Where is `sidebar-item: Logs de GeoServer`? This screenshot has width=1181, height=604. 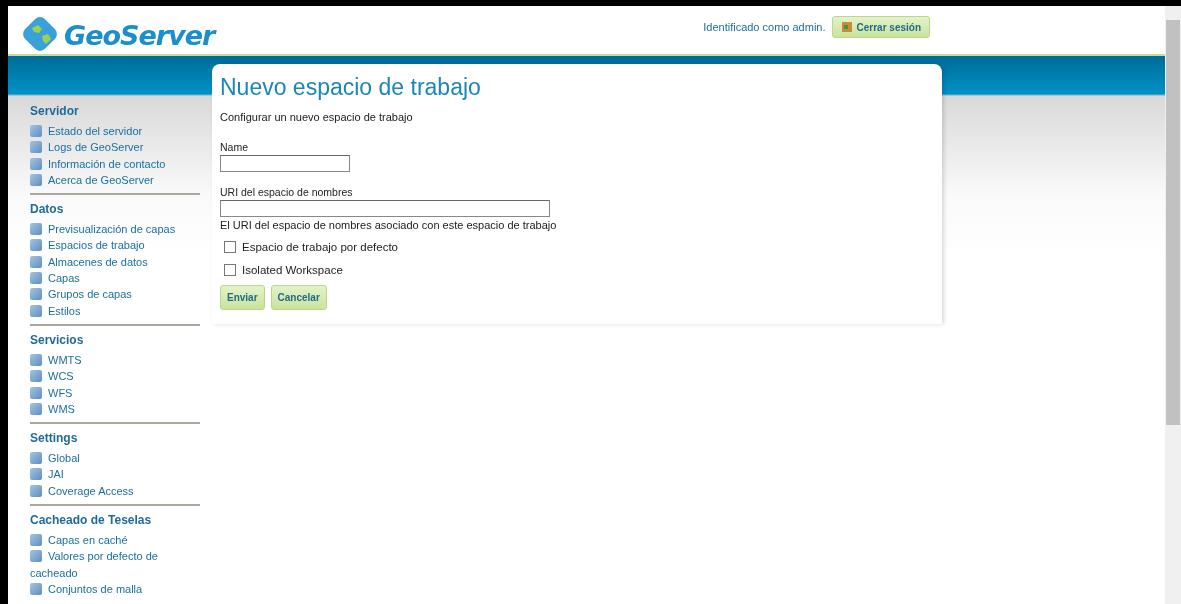
sidebar-item: Logs de GeoServer is located at coordinates (115, 147).